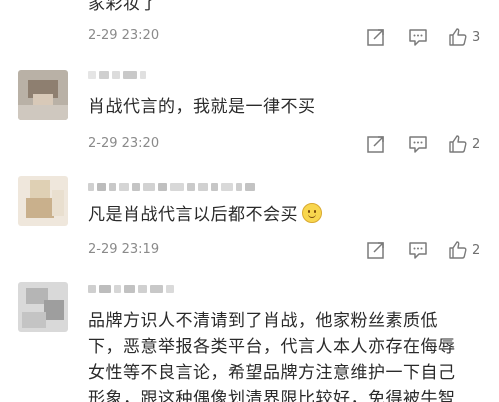 This screenshot has height=402, width=499. I want to click on comment-item: 家彩妆了 2-29 23:20 3, so click(249, 27).